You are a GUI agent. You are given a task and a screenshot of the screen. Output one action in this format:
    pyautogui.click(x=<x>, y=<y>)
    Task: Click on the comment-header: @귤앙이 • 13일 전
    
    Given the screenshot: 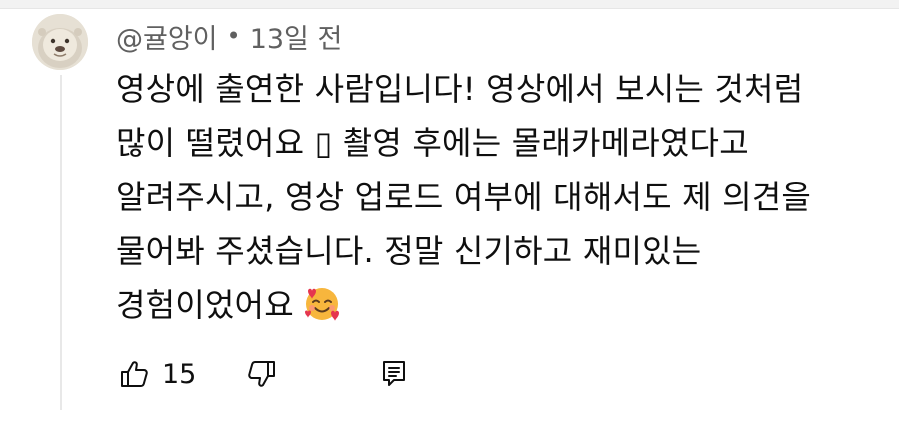 What is the action you would take?
    pyautogui.click(x=496, y=36)
    